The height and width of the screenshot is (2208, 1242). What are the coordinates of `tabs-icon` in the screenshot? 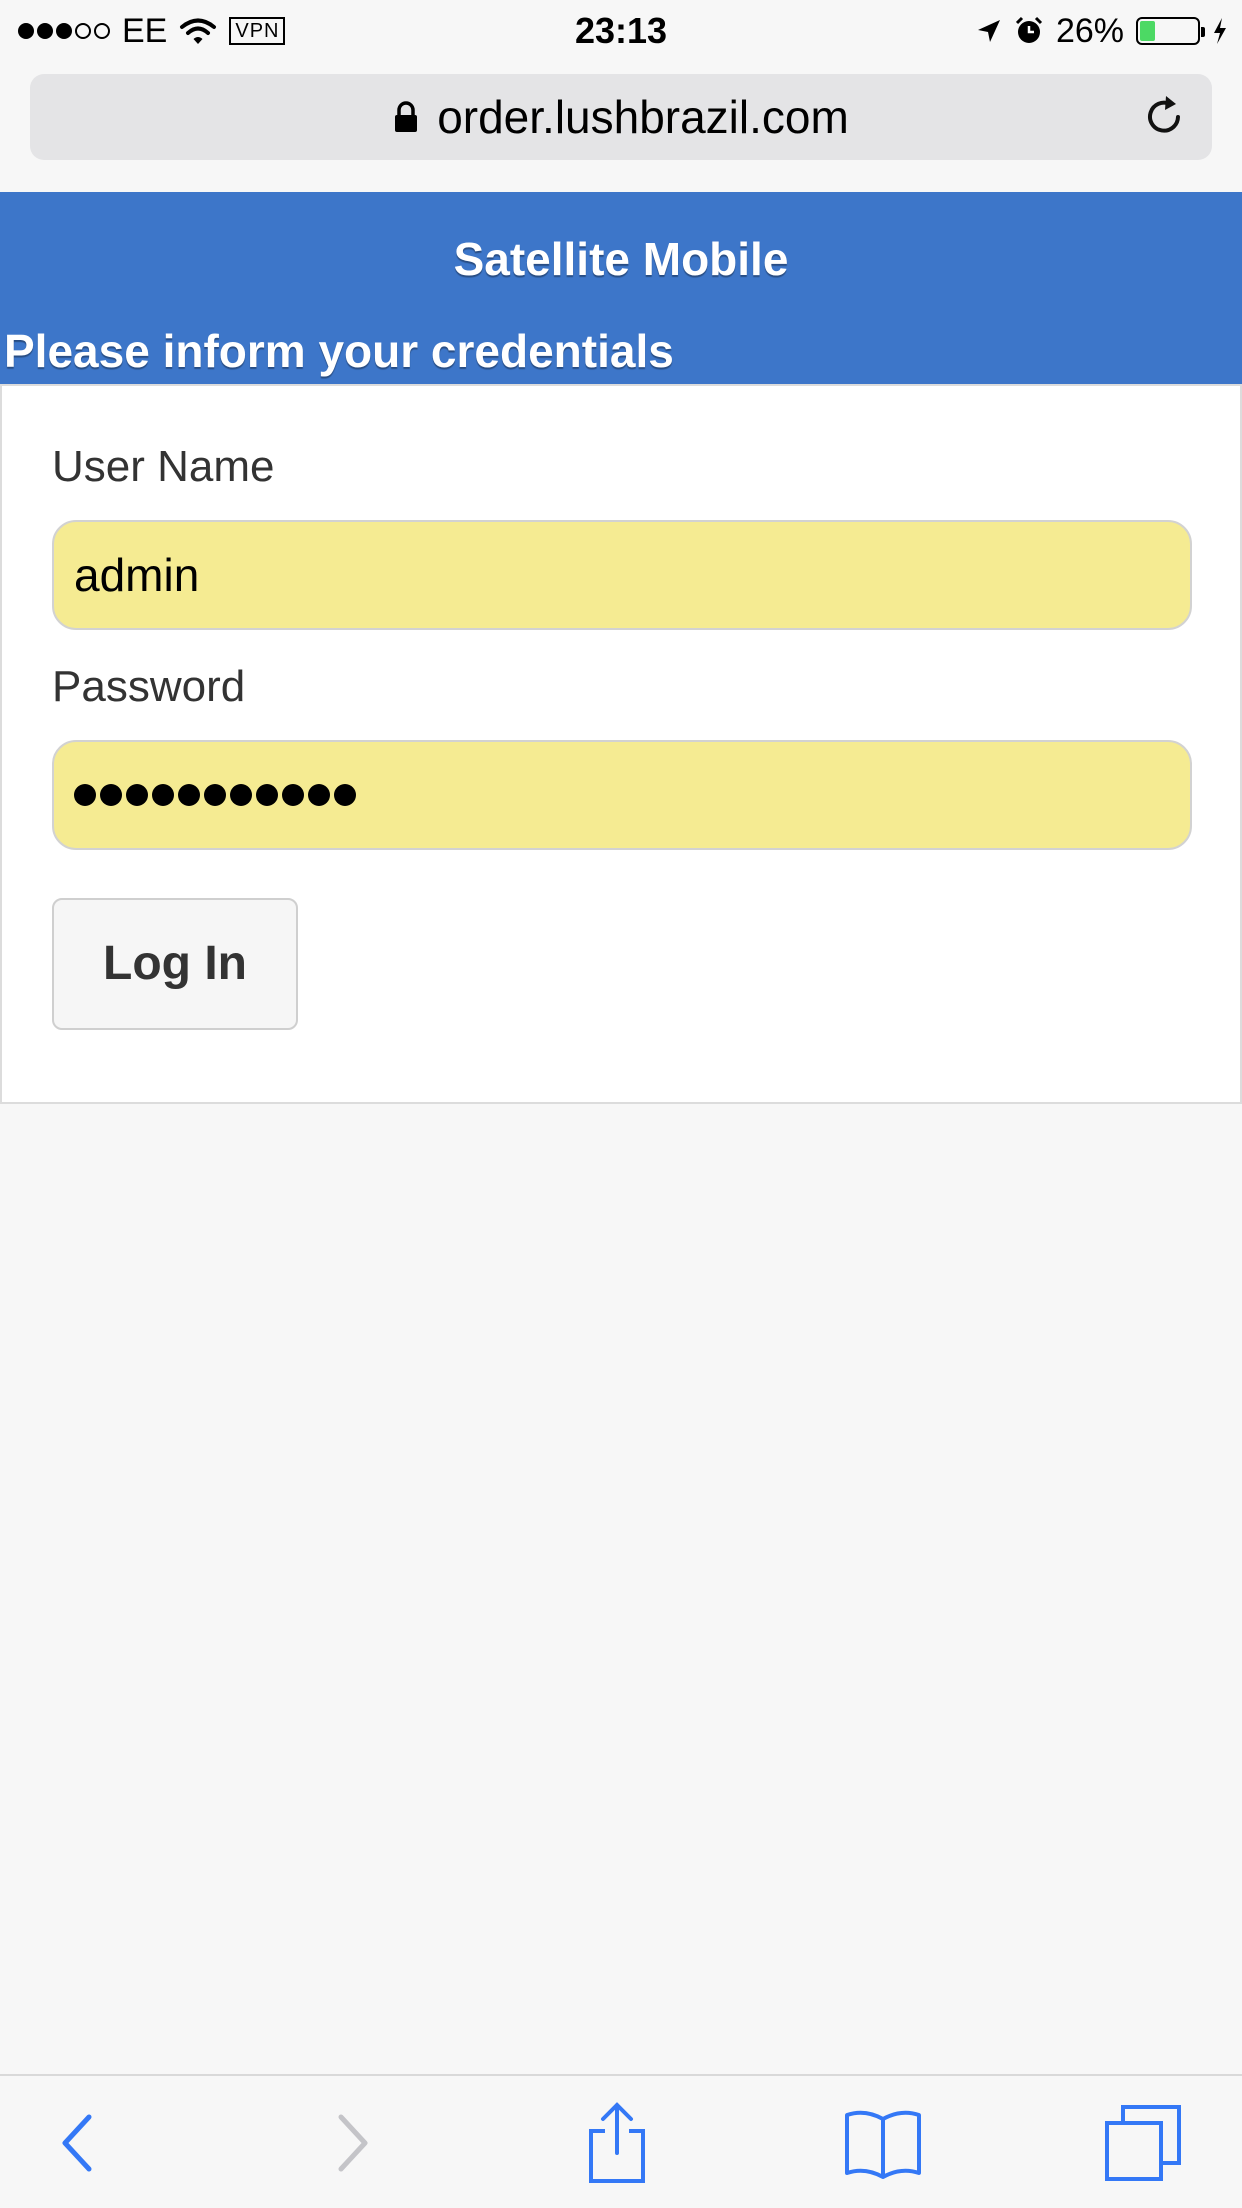 It's located at (1143, 2143).